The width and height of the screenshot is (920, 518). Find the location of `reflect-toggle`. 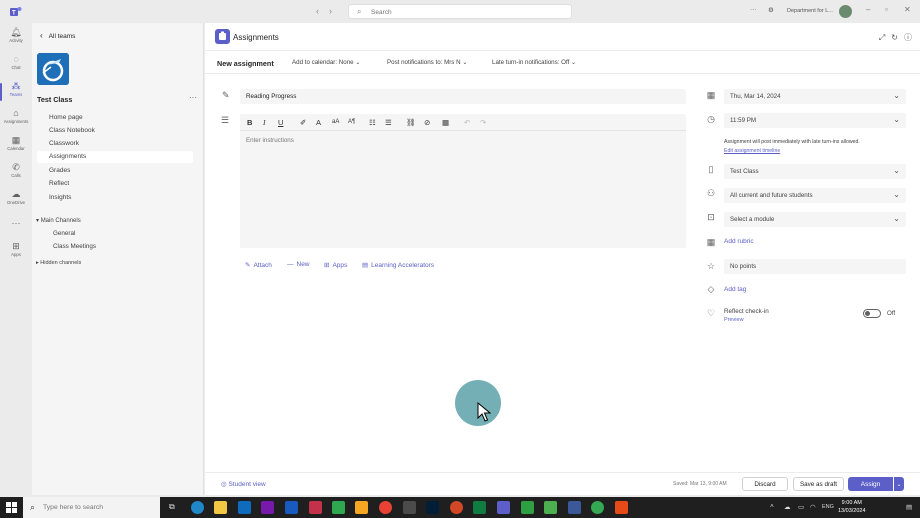

reflect-toggle is located at coordinates (872, 313).